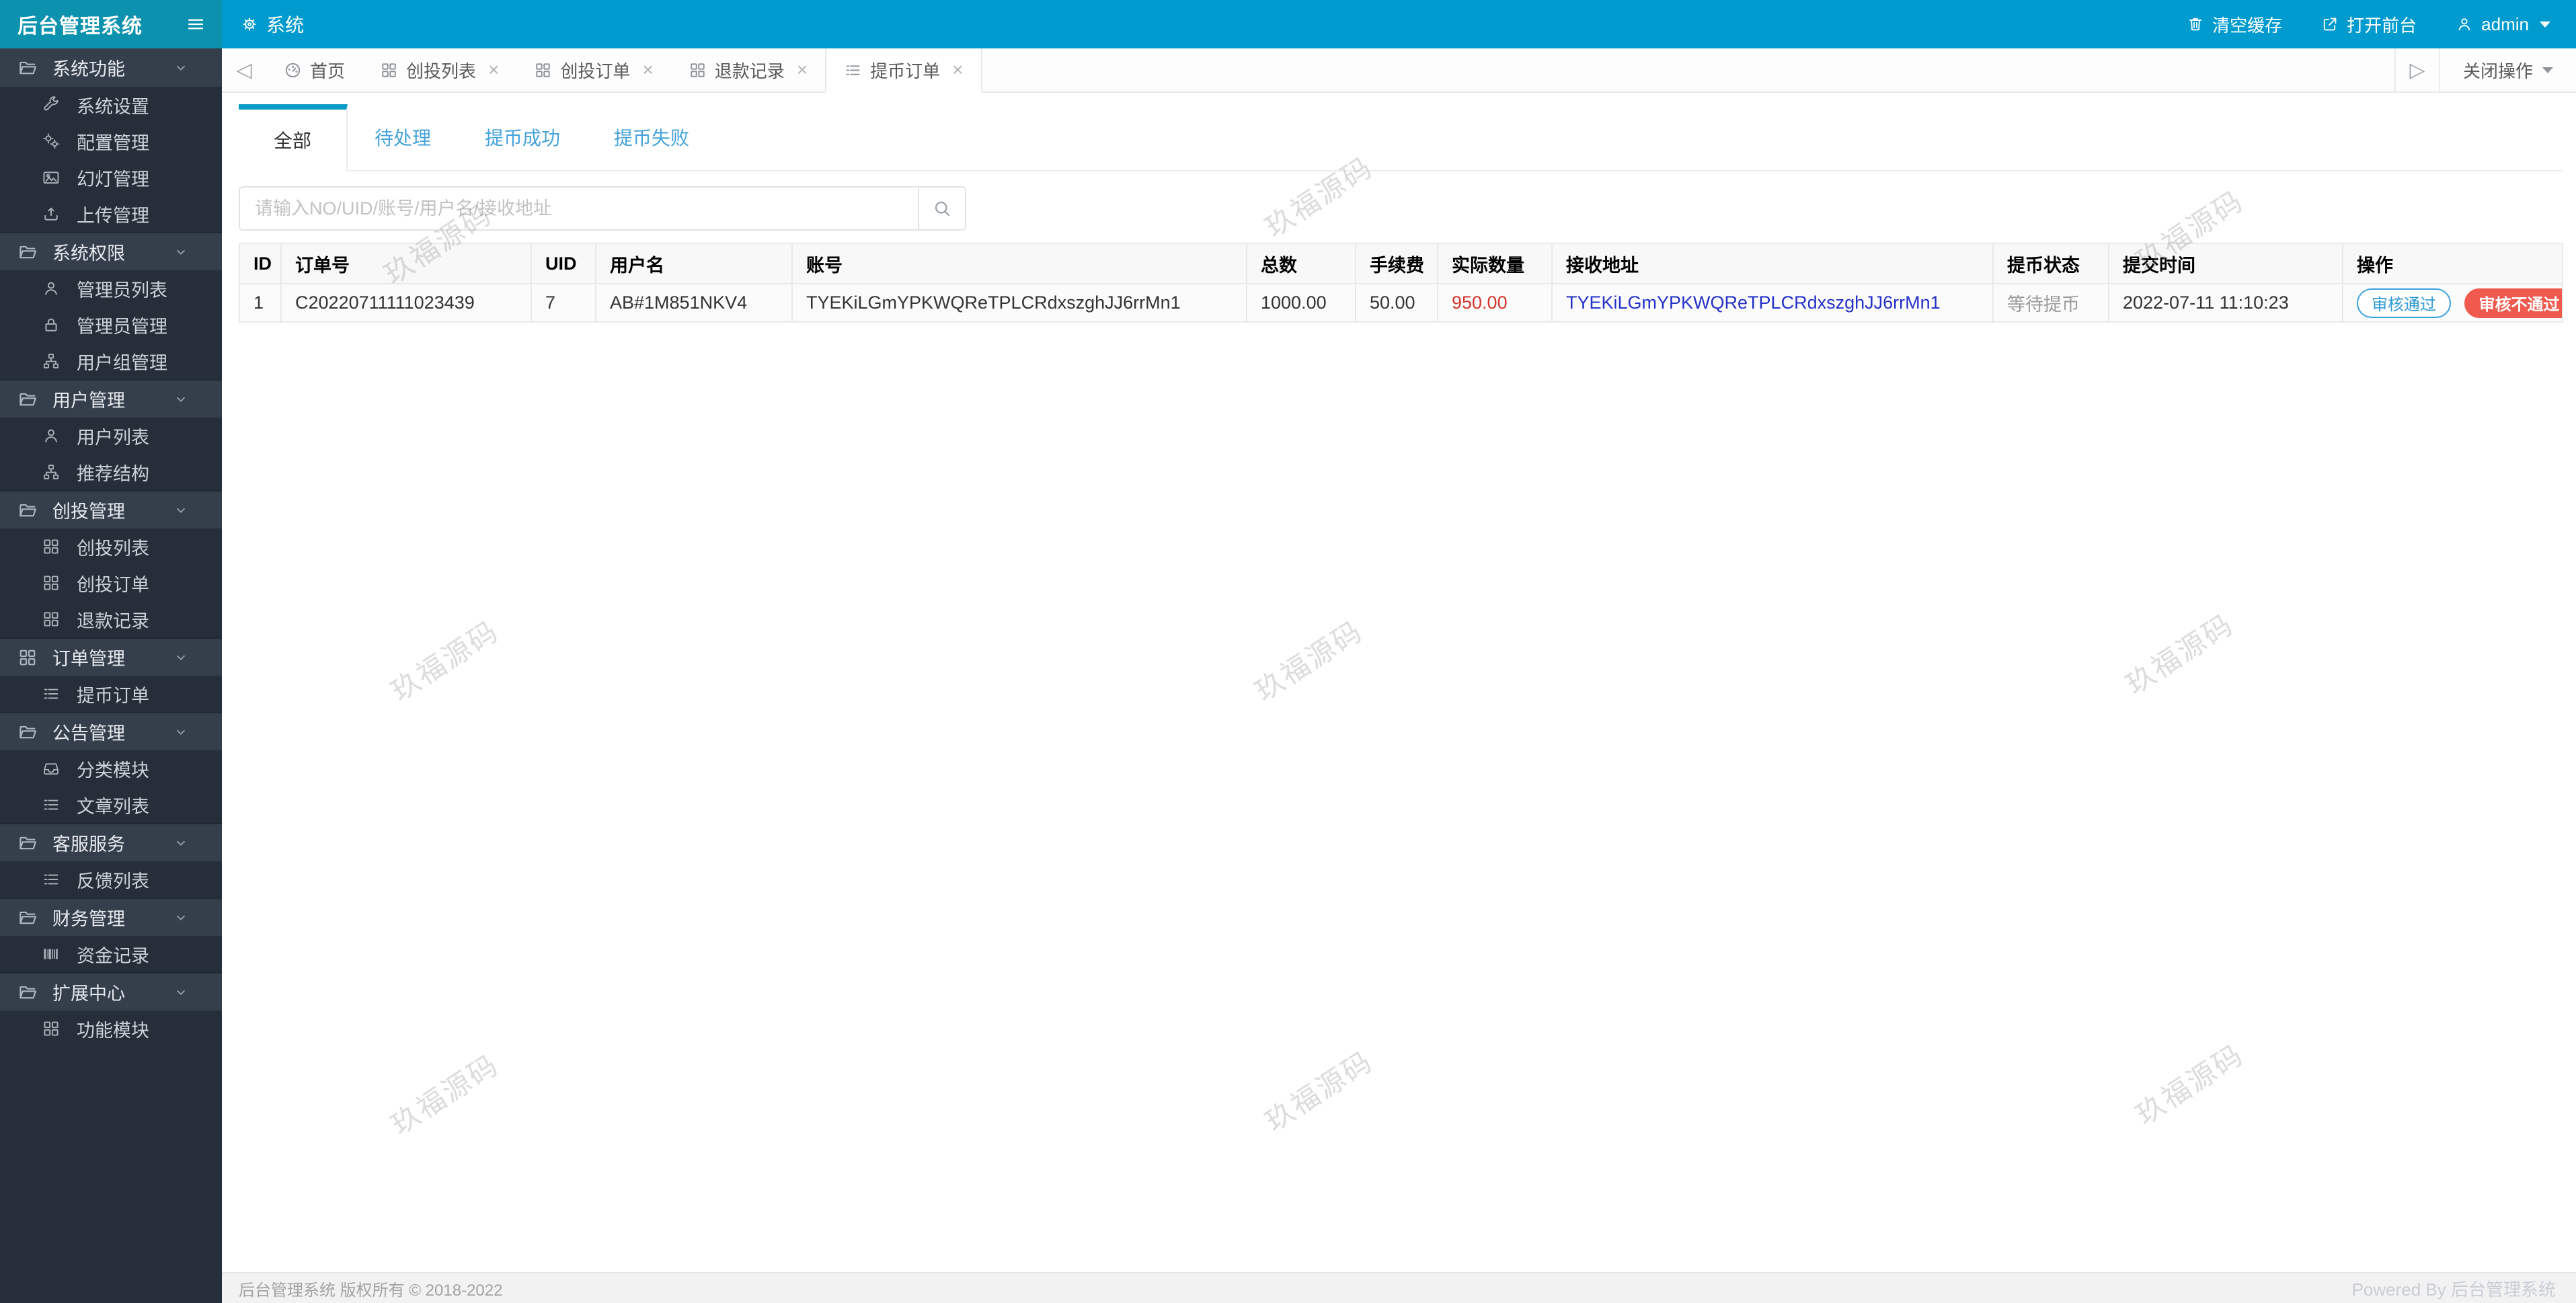 The height and width of the screenshot is (1303, 2576). I want to click on col-actual: 实际数量, so click(1495, 263).